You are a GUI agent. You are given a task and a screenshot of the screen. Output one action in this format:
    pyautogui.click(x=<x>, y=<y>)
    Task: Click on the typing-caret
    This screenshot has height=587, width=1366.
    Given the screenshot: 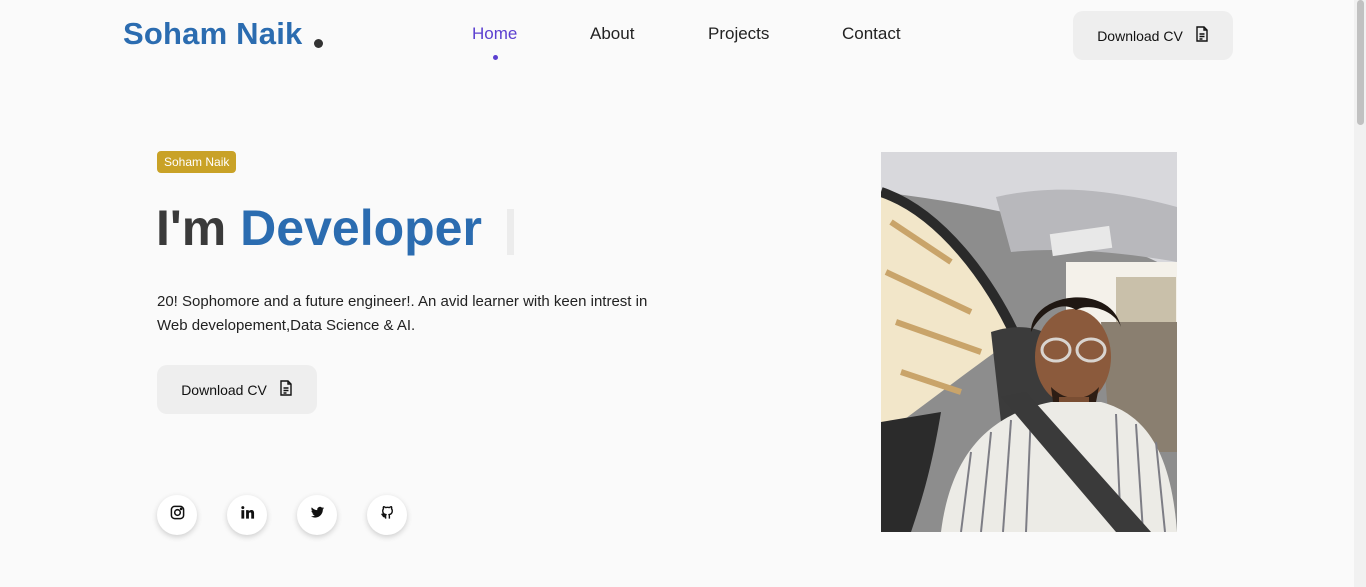 What is the action you would take?
    pyautogui.click(x=510, y=232)
    